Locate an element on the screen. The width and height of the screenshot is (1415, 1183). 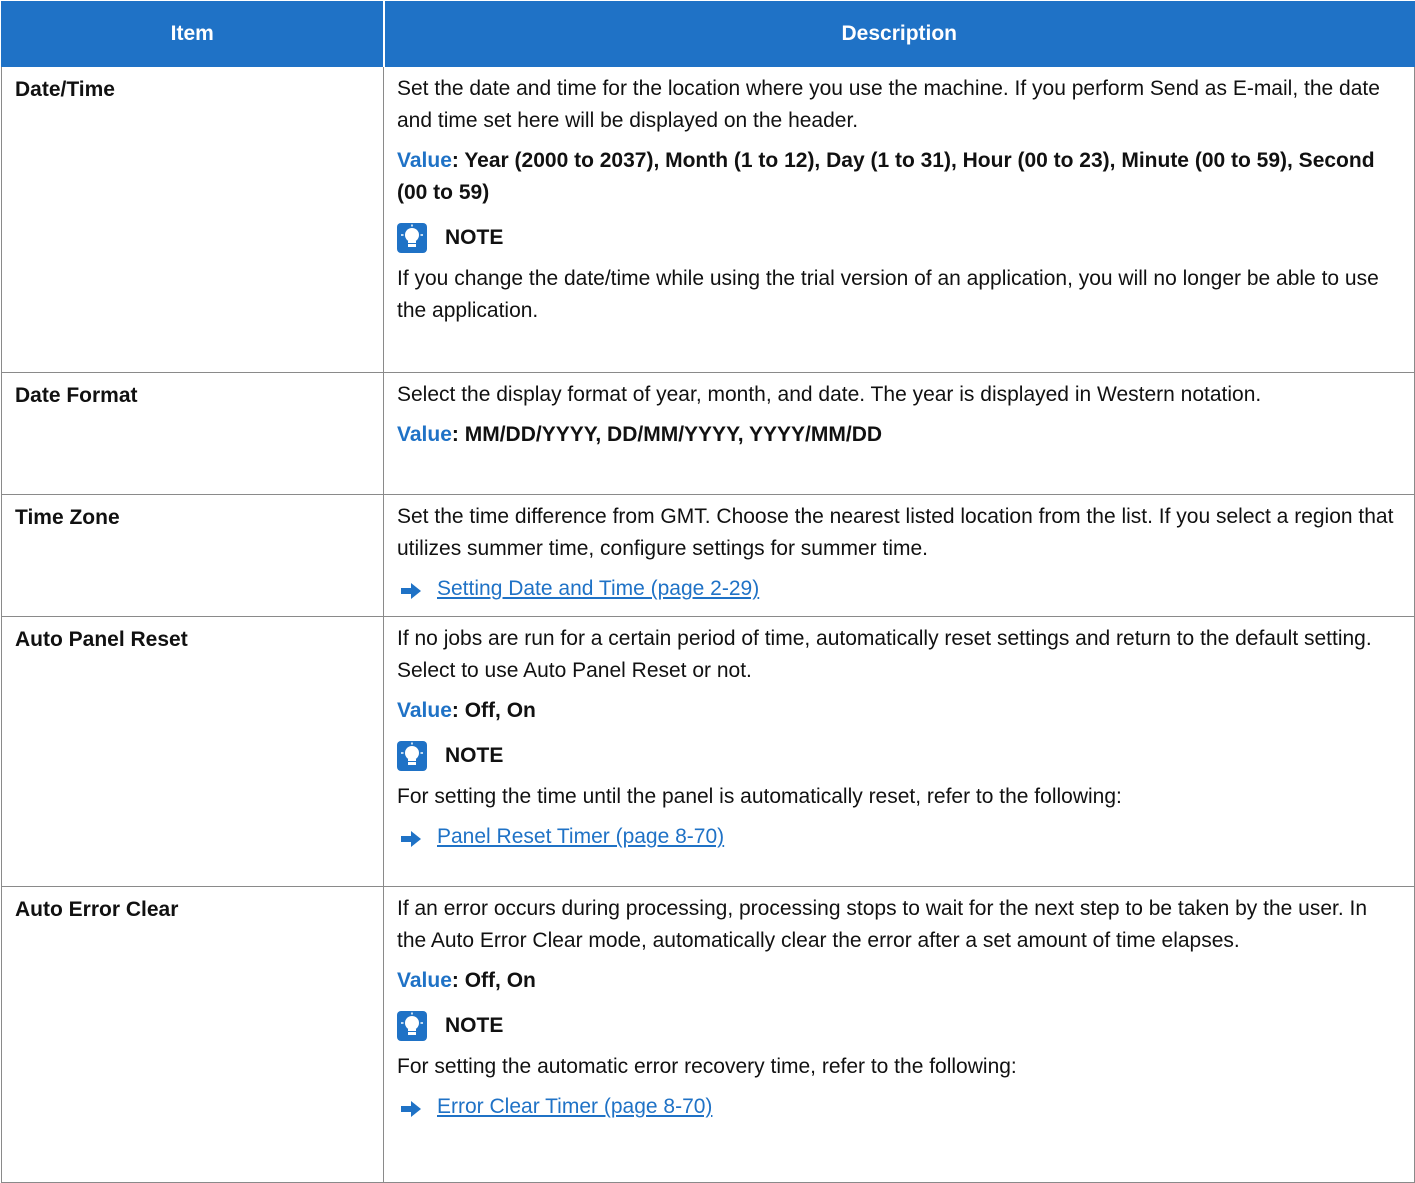
reference-link-line: Error Clear Timer (page 8-70) is located at coordinates (898, 1107).